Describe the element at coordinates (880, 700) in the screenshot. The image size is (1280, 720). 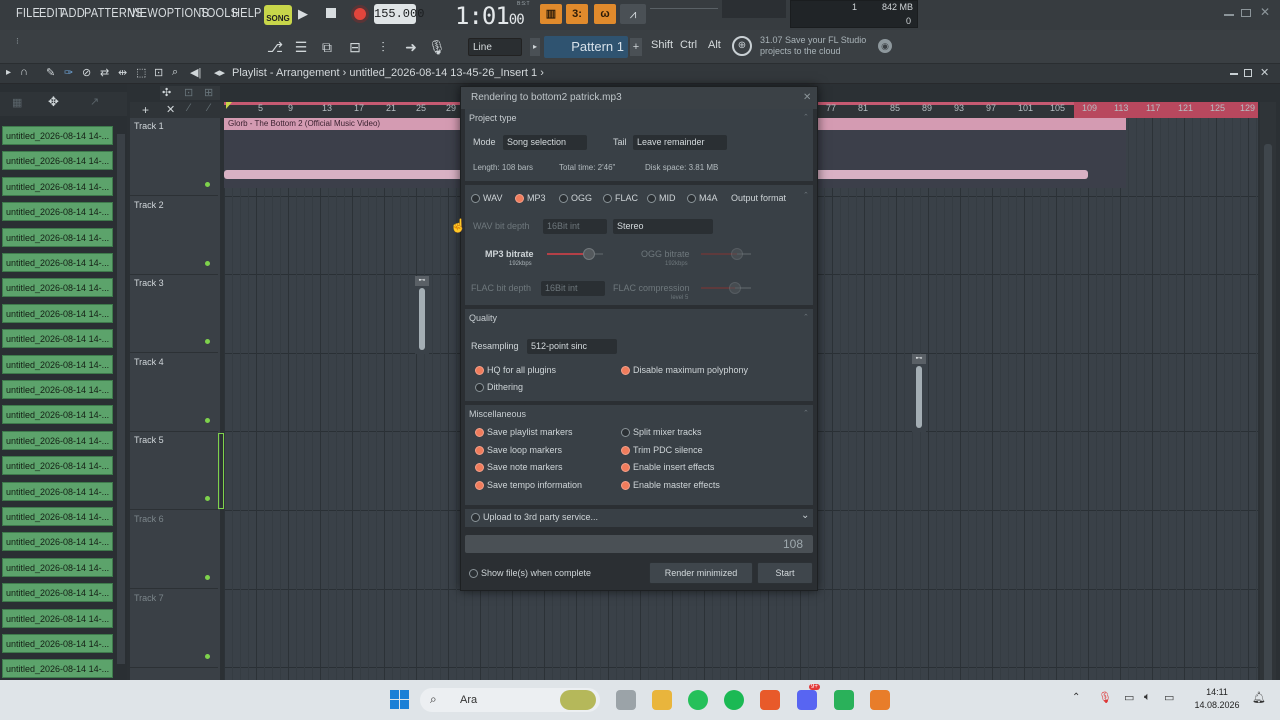
I see `fl-studio-icon` at that location.